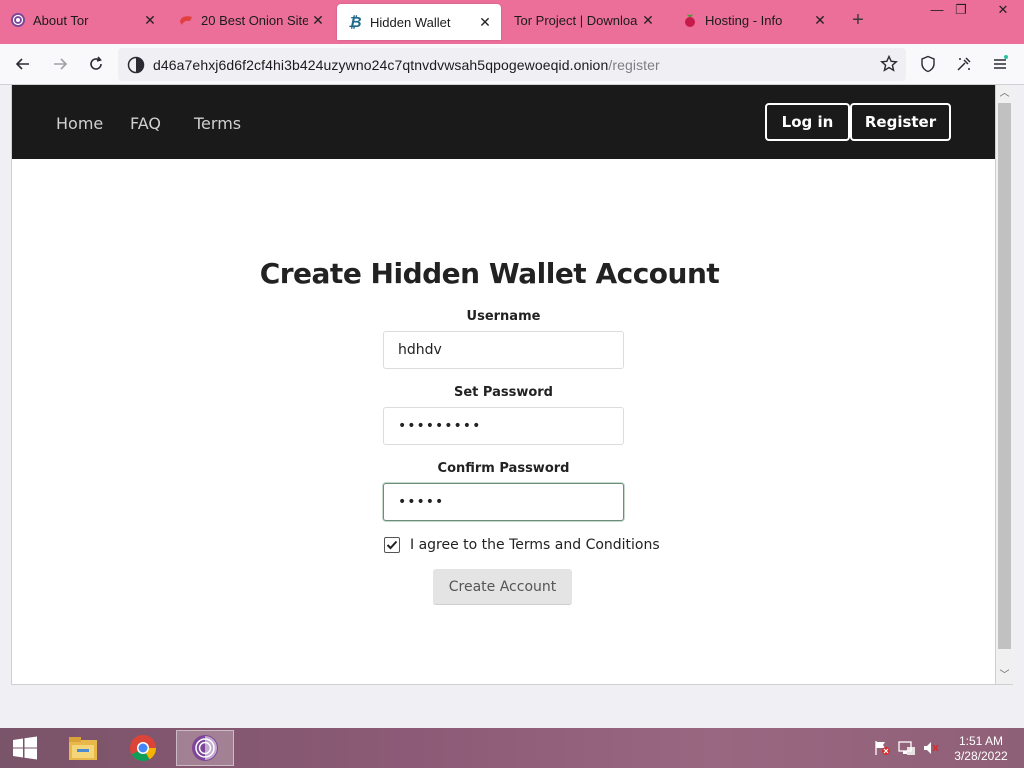 This screenshot has height=768, width=1024. What do you see at coordinates (254, 20) in the screenshot?
I see `tab-label: 20 Best Onion Sites o` at bounding box center [254, 20].